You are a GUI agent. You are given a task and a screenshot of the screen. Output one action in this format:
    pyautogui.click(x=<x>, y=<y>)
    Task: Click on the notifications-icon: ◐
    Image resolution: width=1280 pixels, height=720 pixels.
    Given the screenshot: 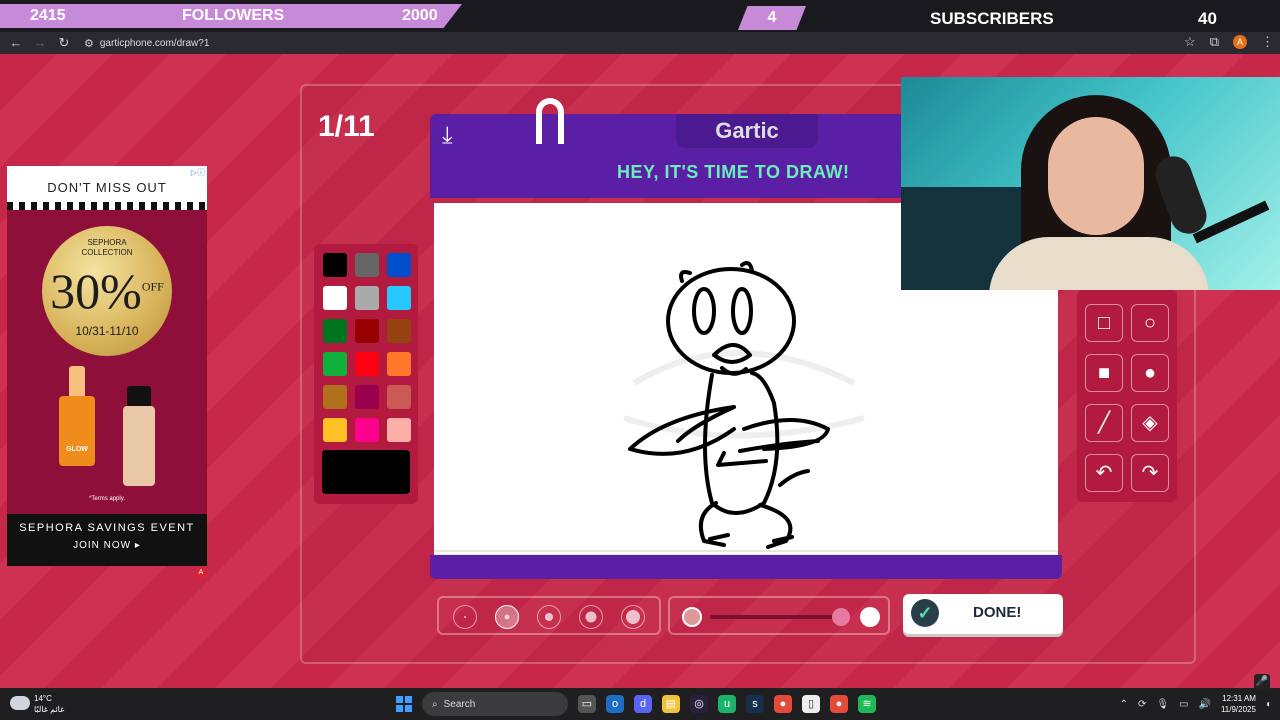 What is the action you would take?
    pyautogui.click(x=1269, y=704)
    